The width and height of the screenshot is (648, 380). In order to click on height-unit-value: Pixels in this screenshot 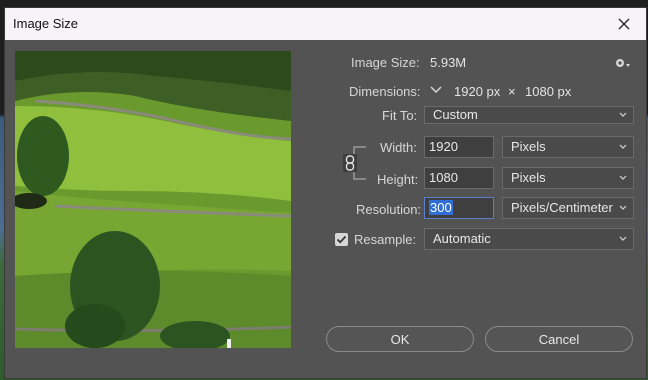, I will do `click(528, 177)`.